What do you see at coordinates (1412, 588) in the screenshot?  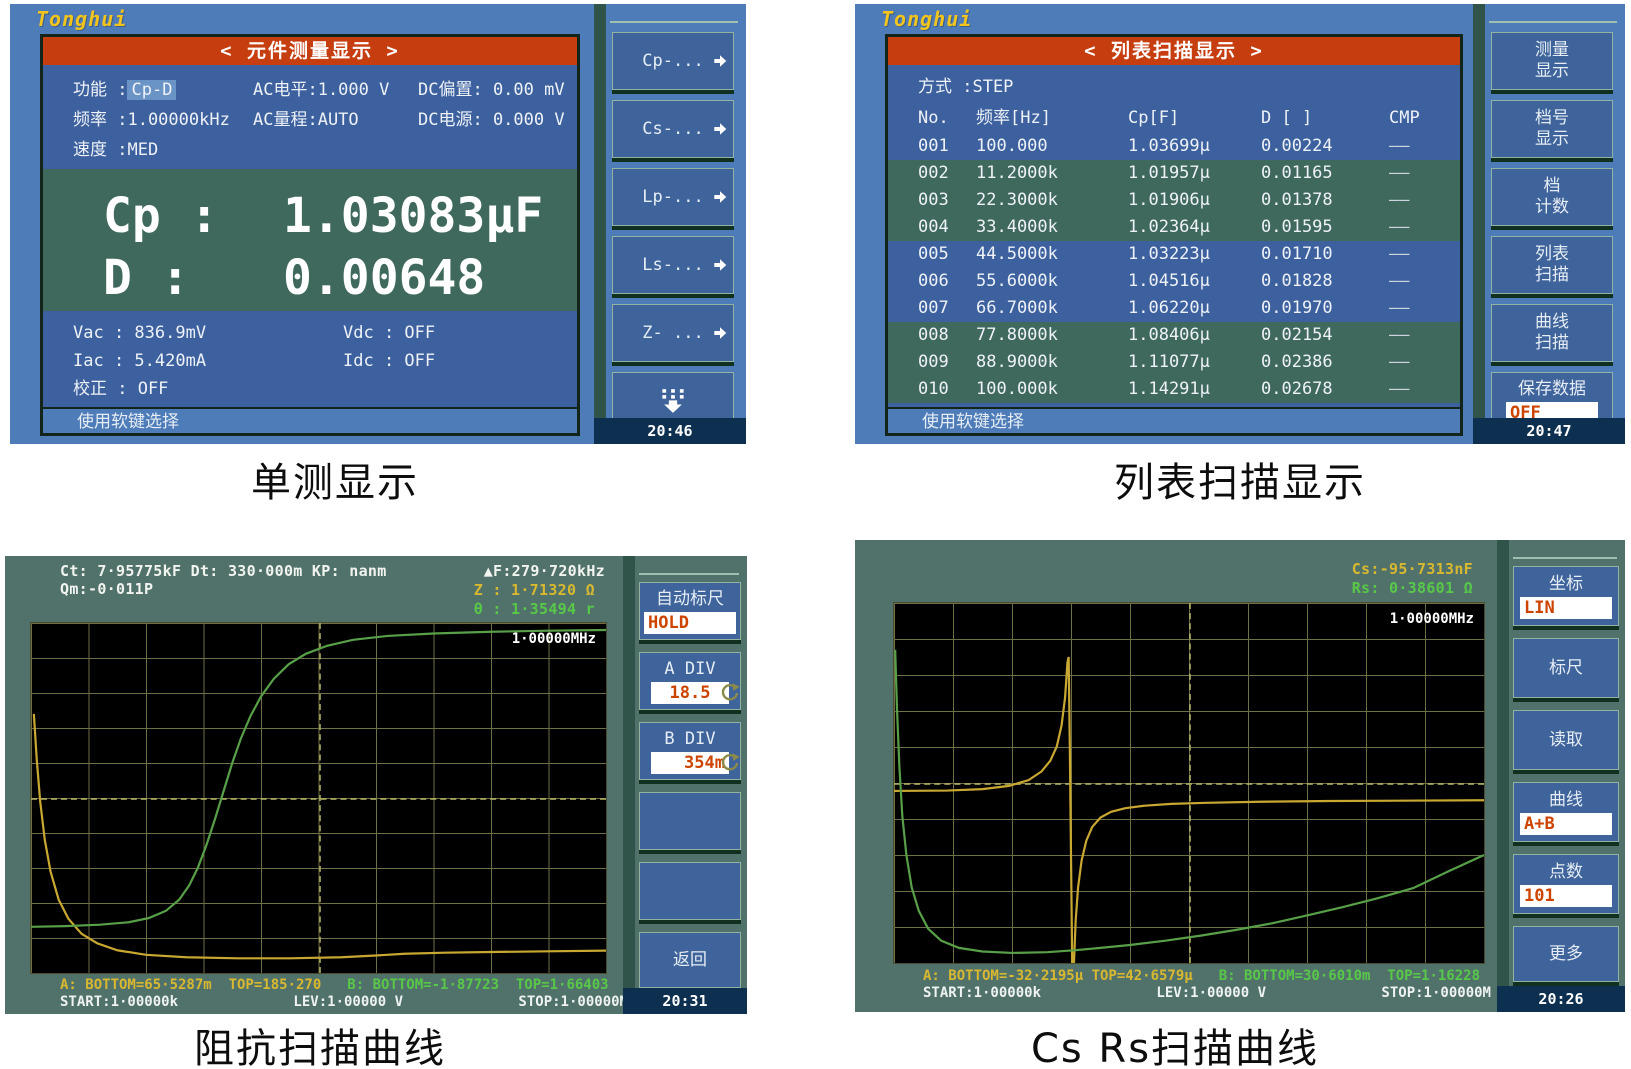 I see `rs-readout: Rs: 0·38601 Ω` at bounding box center [1412, 588].